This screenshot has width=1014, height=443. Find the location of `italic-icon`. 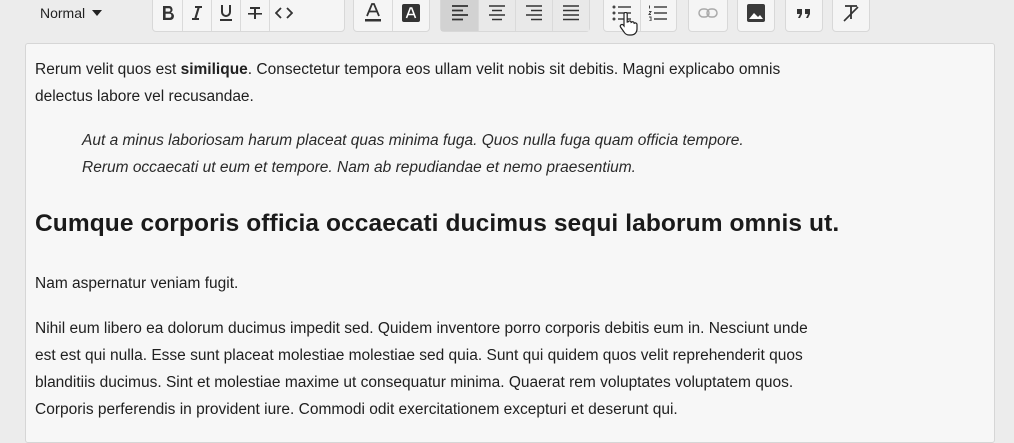

italic-icon is located at coordinates (197, 13).